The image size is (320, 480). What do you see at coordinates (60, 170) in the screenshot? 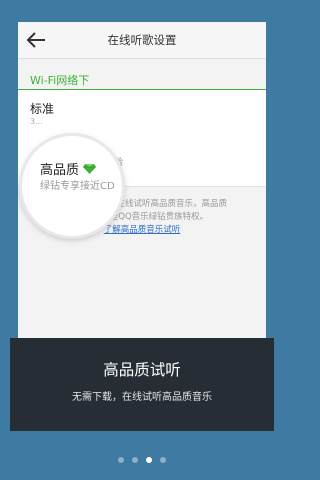
I see `magnifier-label-text: 高品质` at bounding box center [60, 170].